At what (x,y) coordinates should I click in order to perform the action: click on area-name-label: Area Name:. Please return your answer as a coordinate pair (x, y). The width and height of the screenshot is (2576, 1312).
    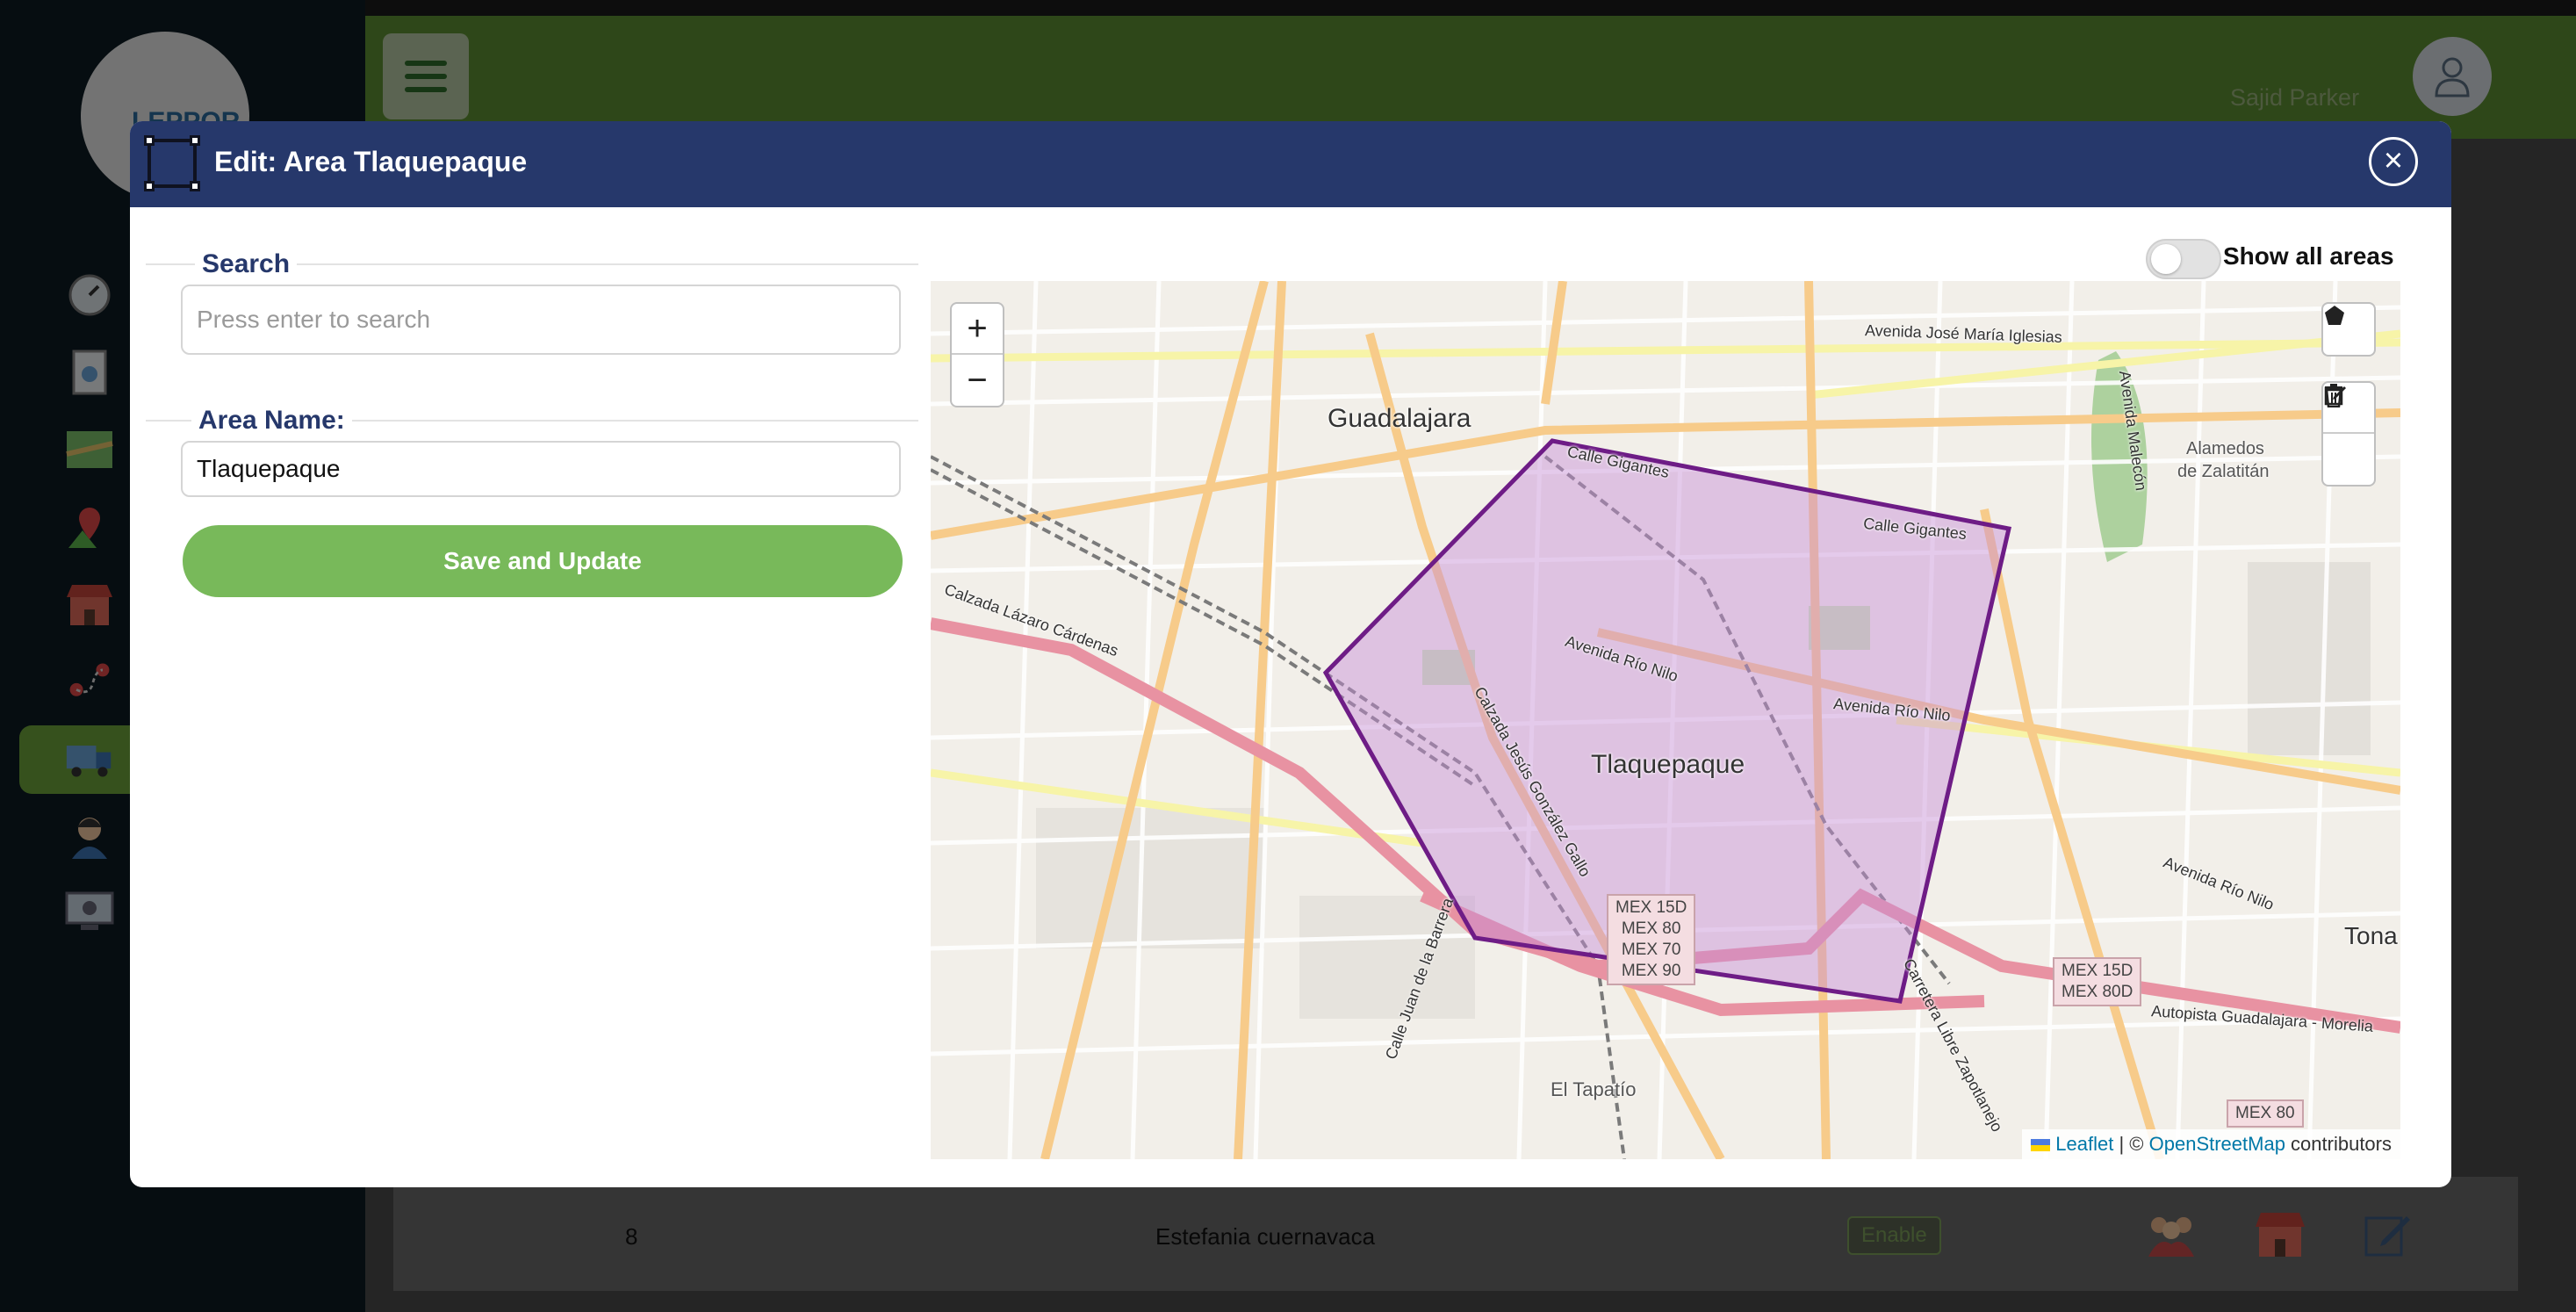
    Looking at the image, I should click on (271, 421).